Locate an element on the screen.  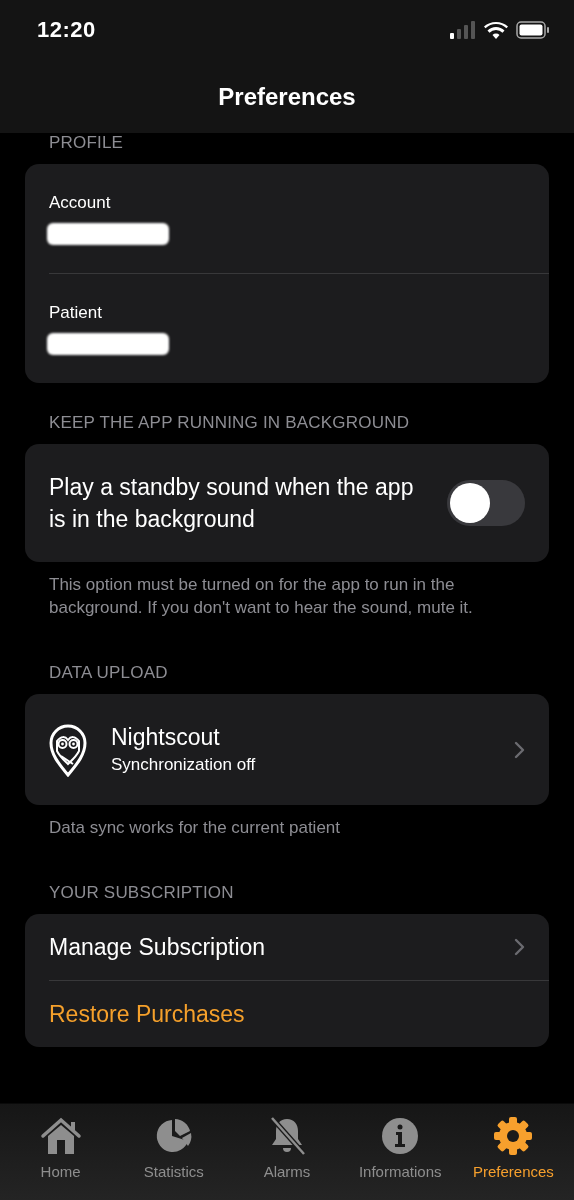
tab: Preferences is located at coordinates (513, 1152).